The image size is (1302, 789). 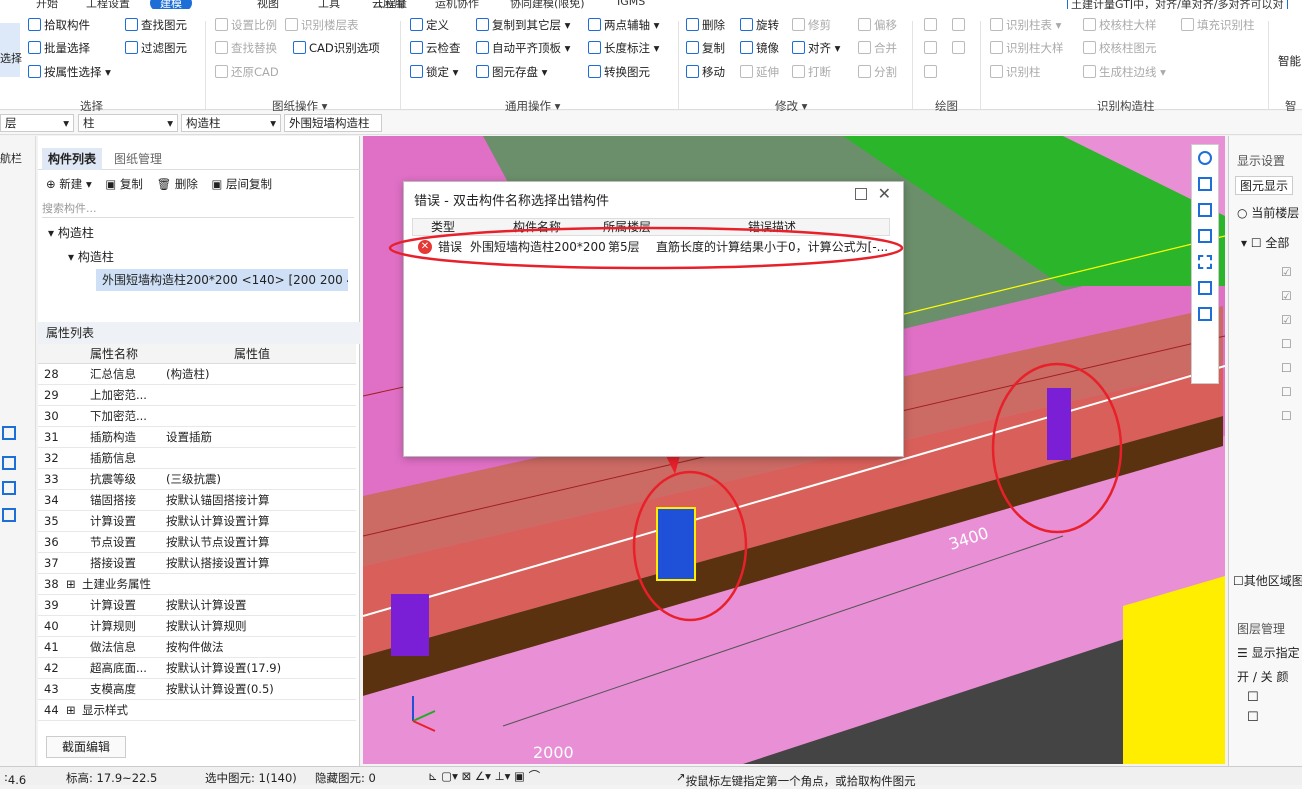 What do you see at coordinates (1205, 314) in the screenshot?
I see `properties-icon` at bounding box center [1205, 314].